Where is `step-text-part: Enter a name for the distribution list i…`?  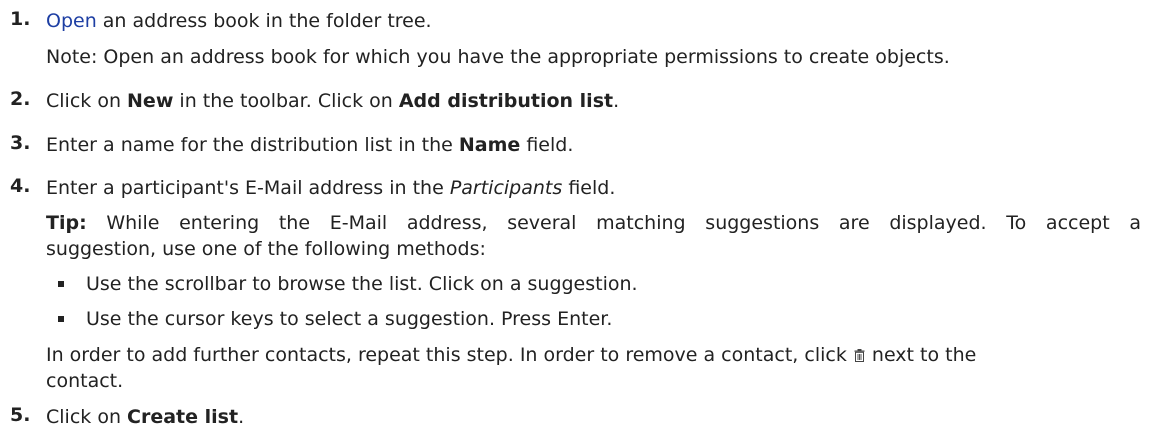 step-text-part: Enter a name for the distribution list i… is located at coordinates (252, 145).